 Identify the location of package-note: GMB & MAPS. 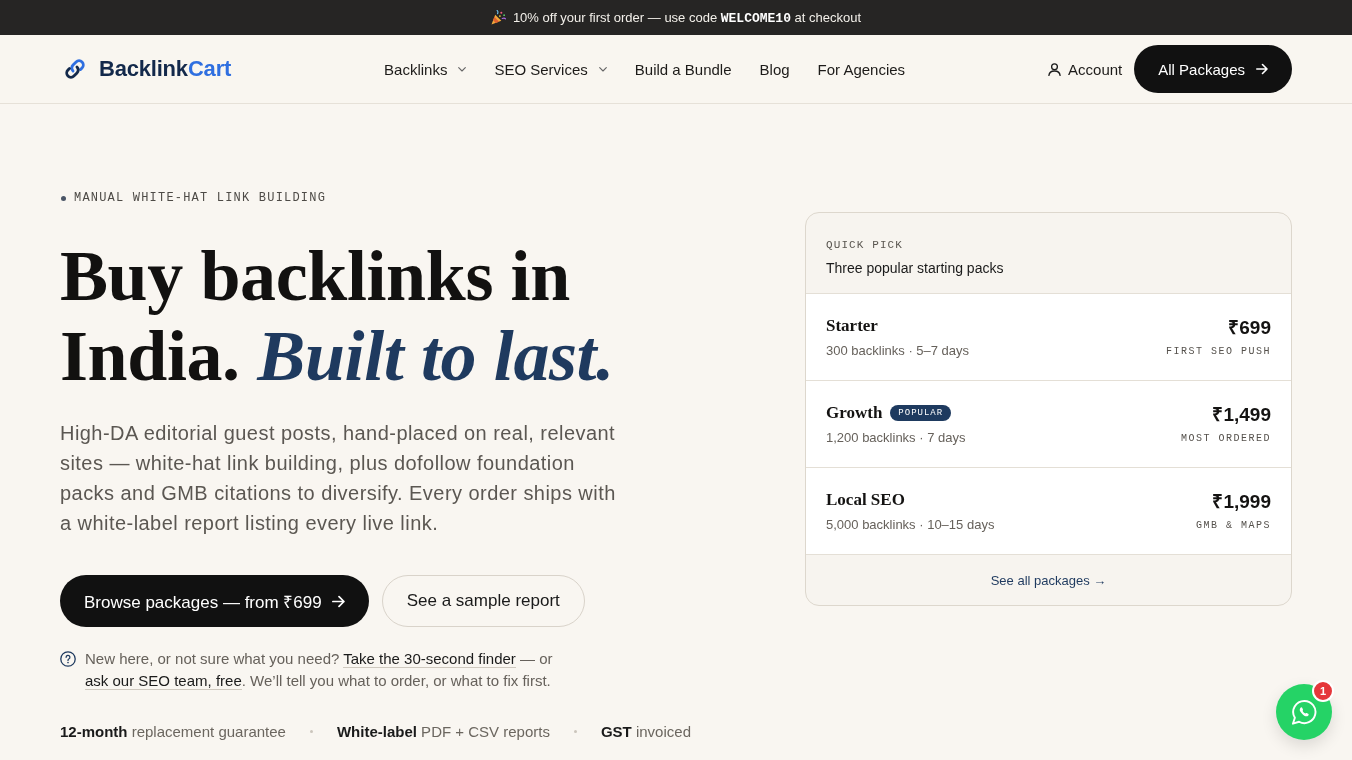
(1233, 525).